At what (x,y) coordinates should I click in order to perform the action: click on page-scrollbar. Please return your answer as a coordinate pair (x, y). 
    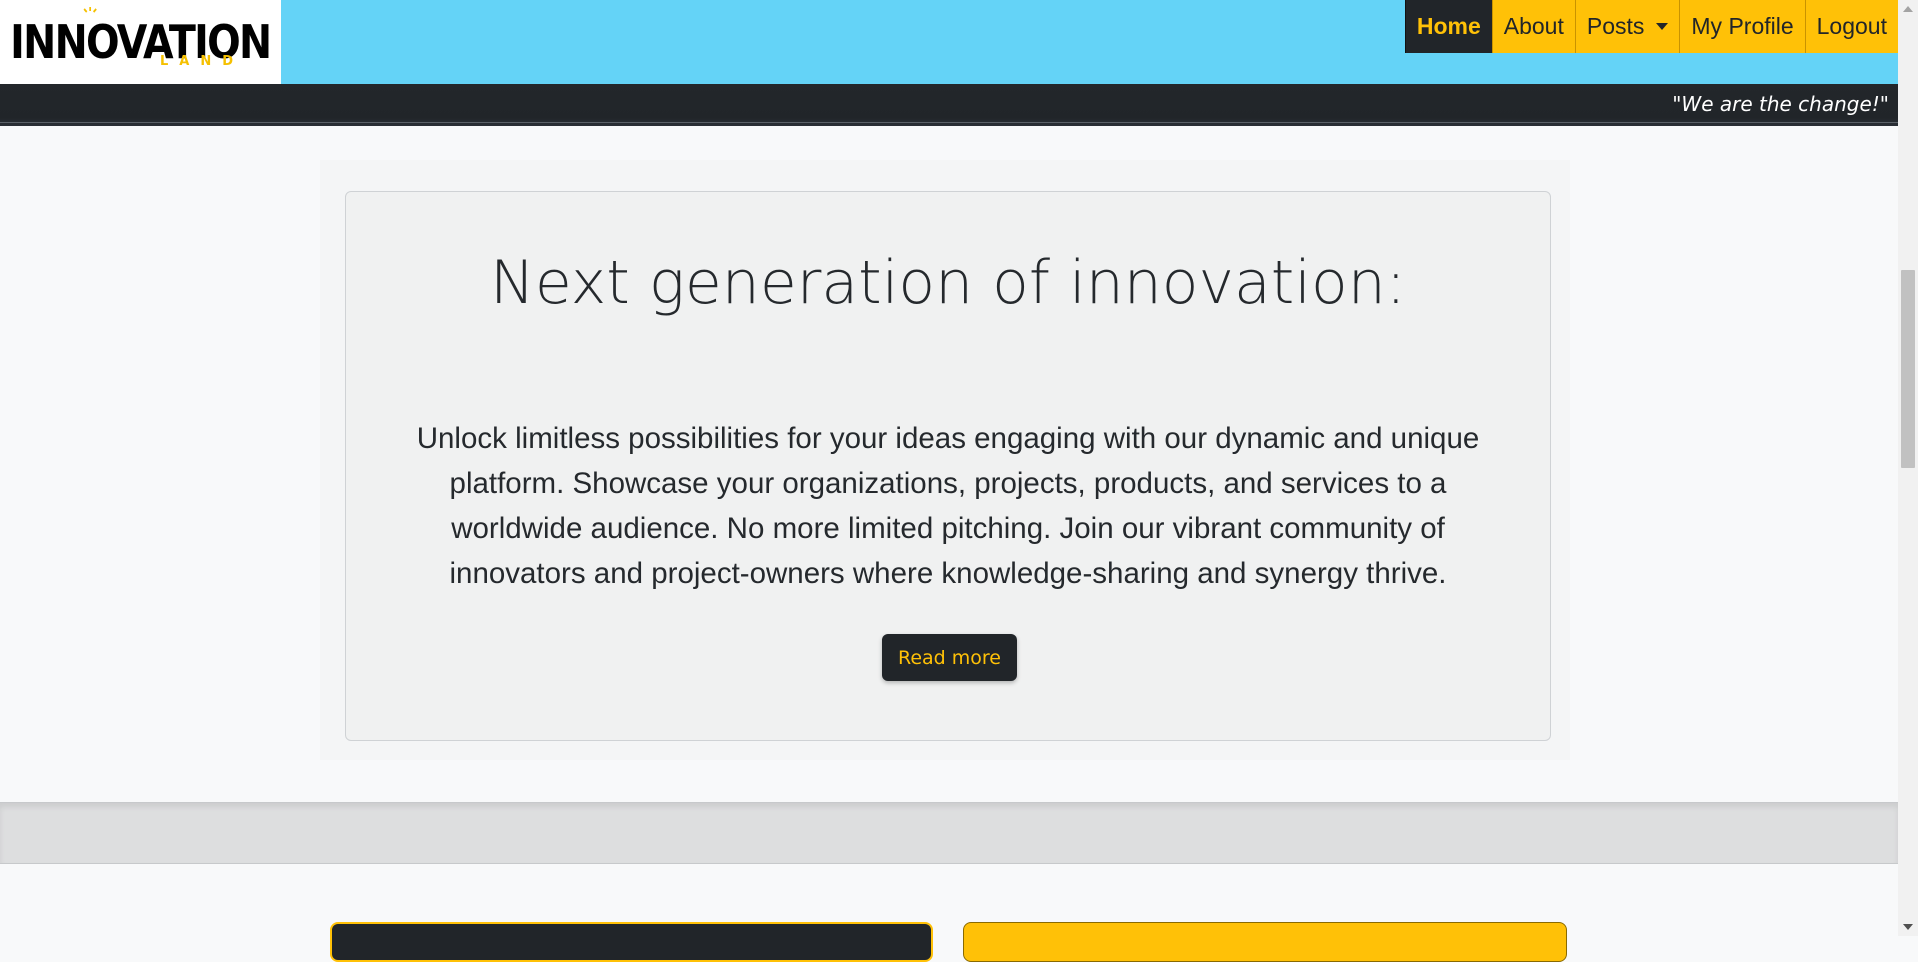
    Looking at the image, I should click on (1908, 468).